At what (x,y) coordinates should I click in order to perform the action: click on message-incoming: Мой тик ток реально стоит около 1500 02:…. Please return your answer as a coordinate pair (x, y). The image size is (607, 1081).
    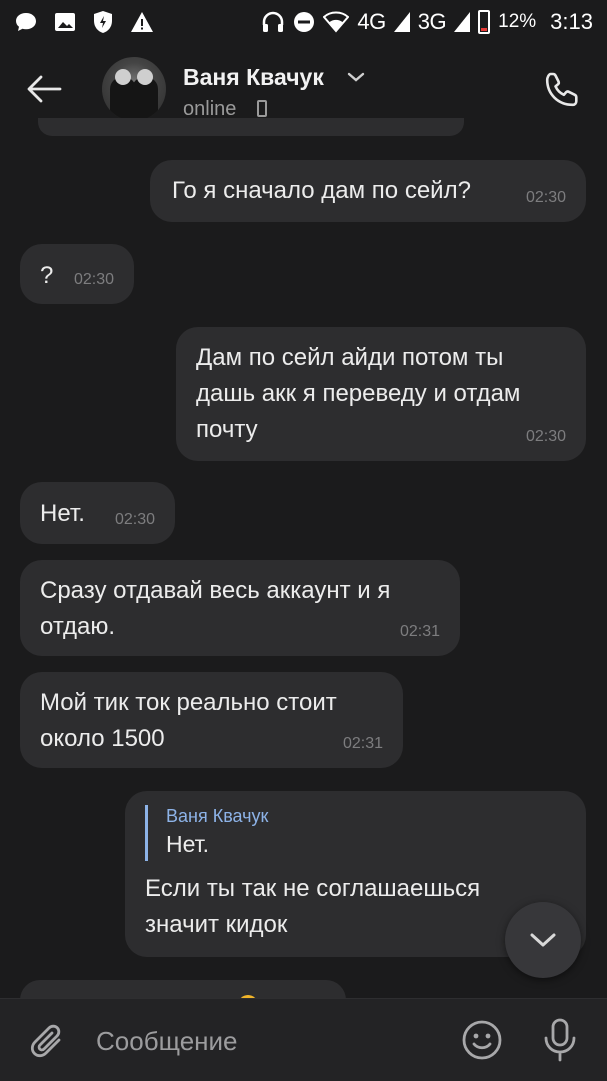
    Looking at the image, I should click on (211, 720).